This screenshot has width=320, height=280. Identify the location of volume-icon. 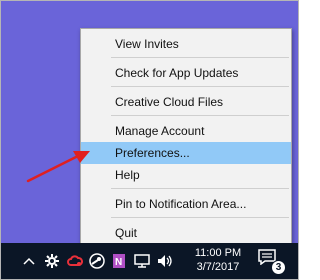
(165, 261).